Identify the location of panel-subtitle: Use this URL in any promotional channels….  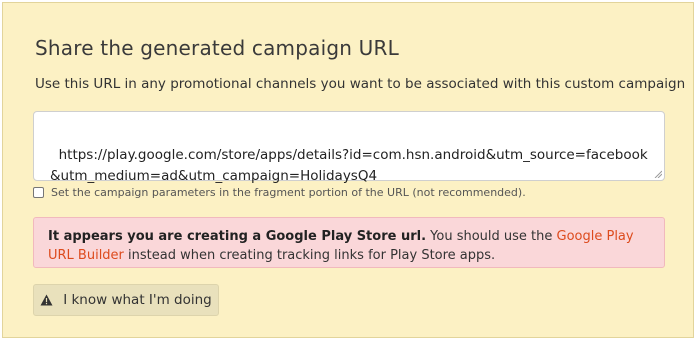
(360, 84).